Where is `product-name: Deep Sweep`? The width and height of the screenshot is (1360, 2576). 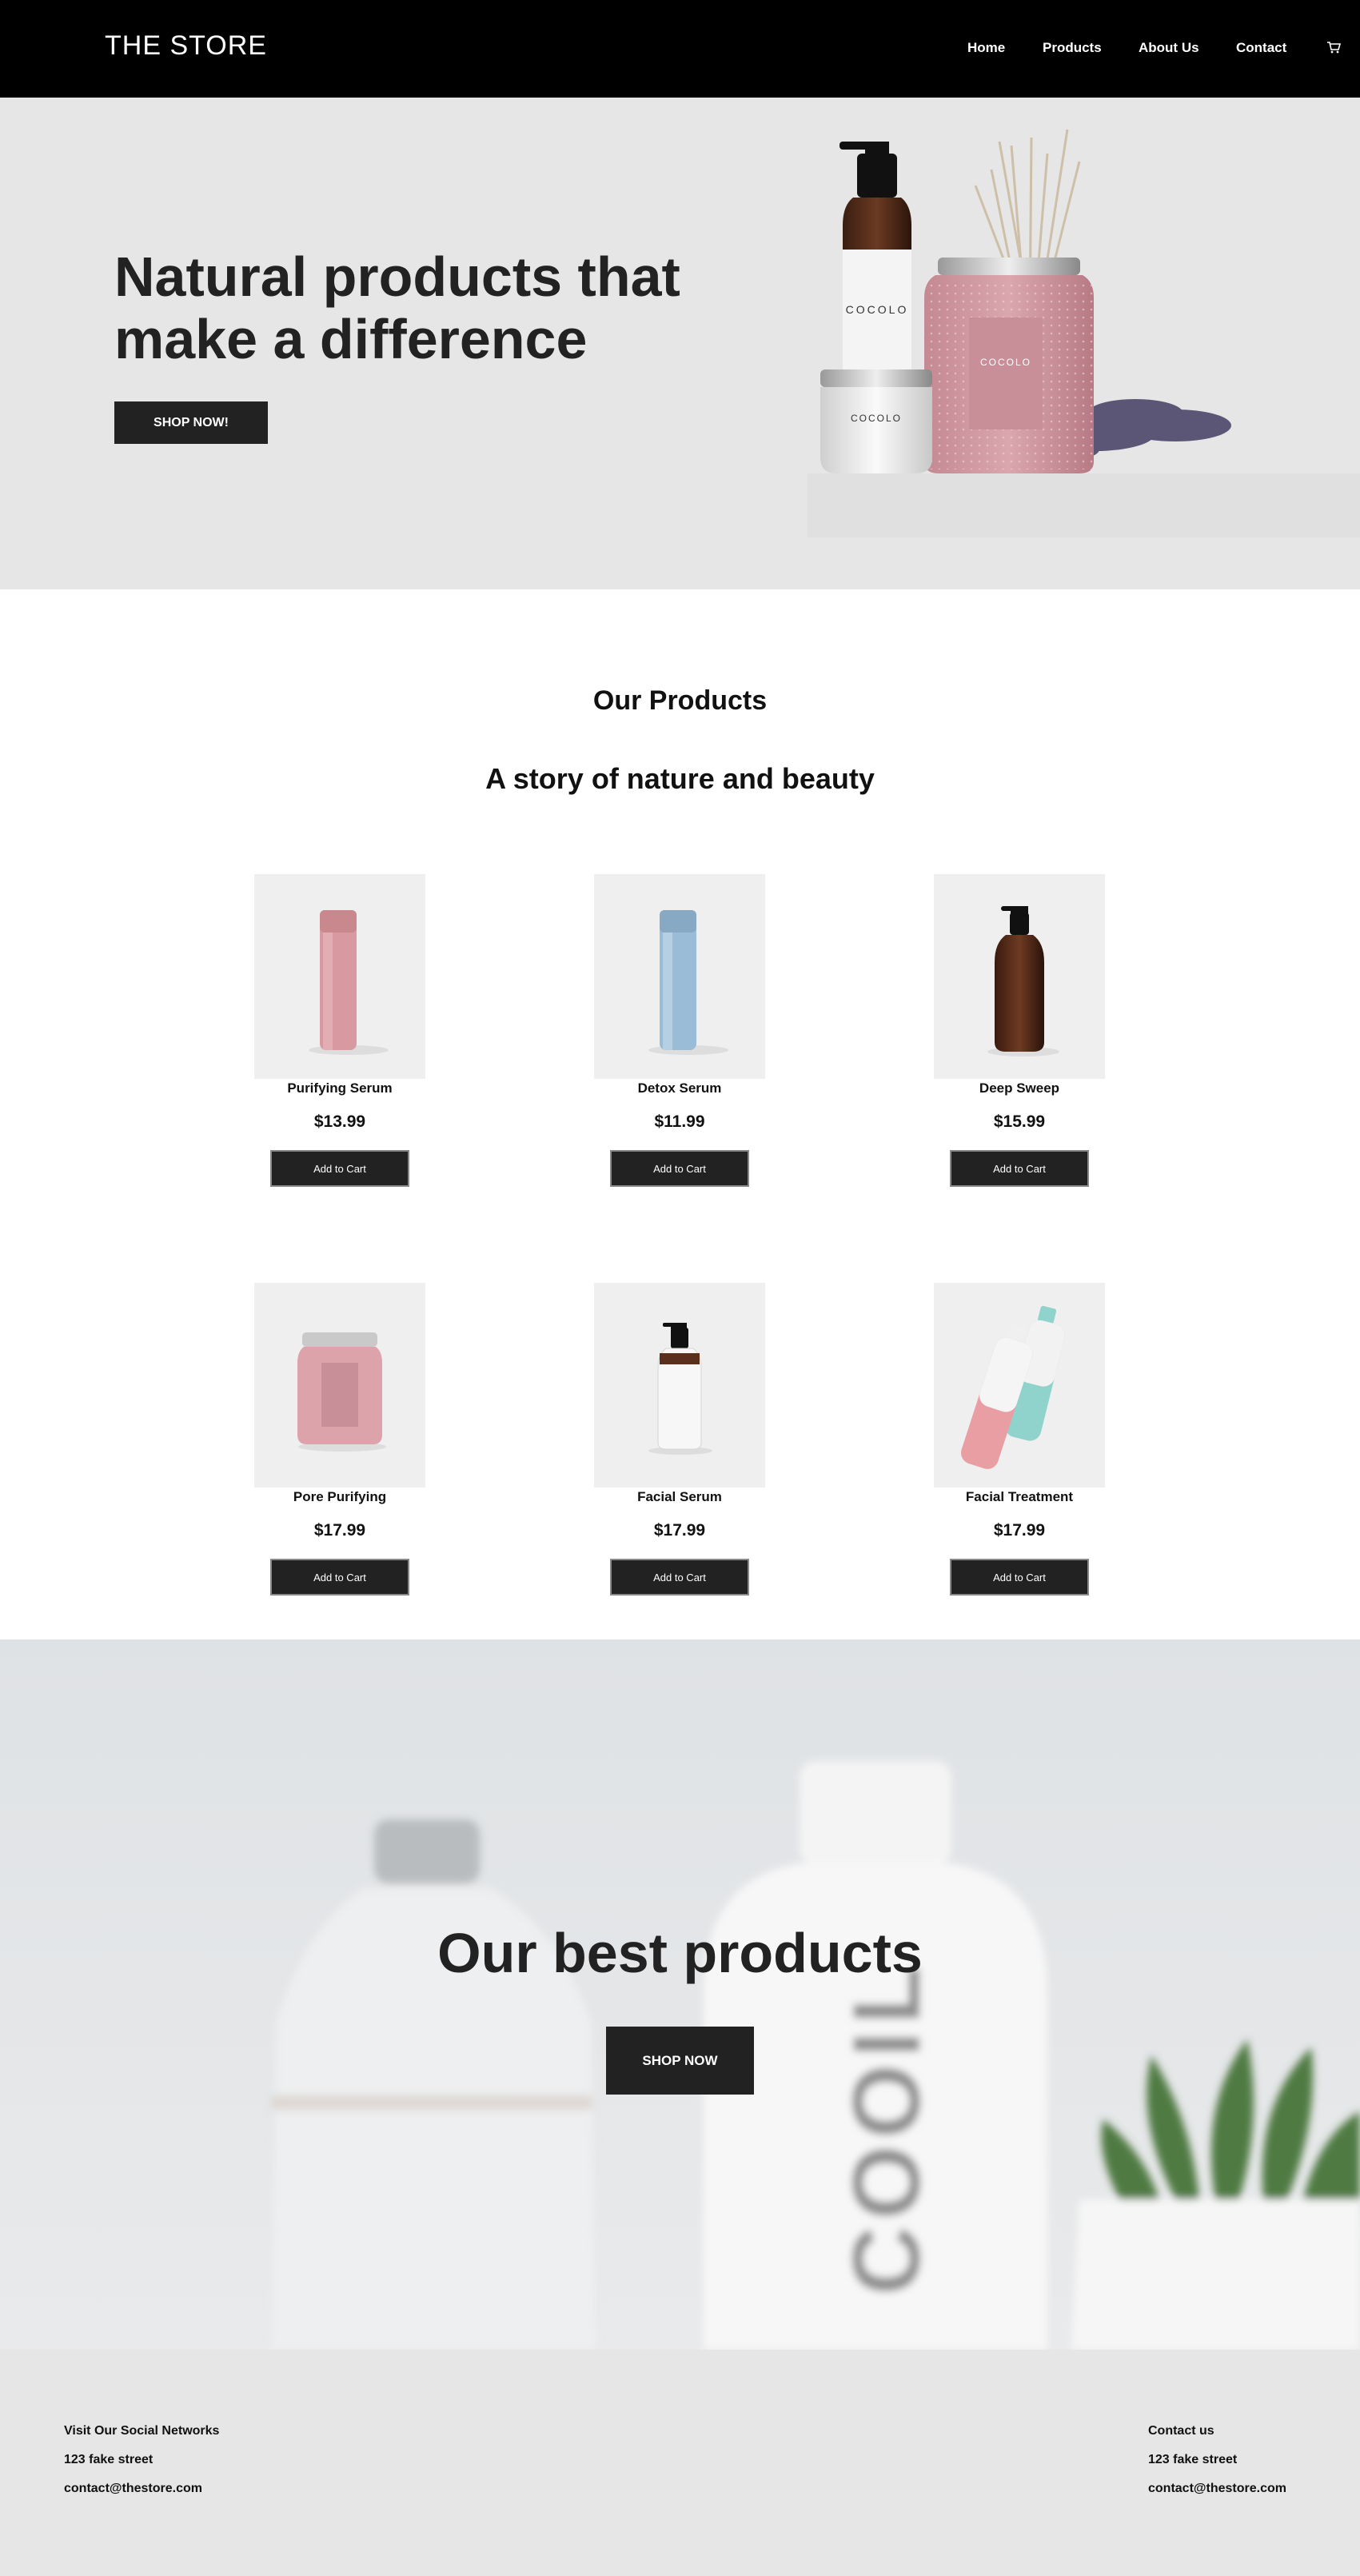
product-name: Deep Sweep is located at coordinates (1020, 1088).